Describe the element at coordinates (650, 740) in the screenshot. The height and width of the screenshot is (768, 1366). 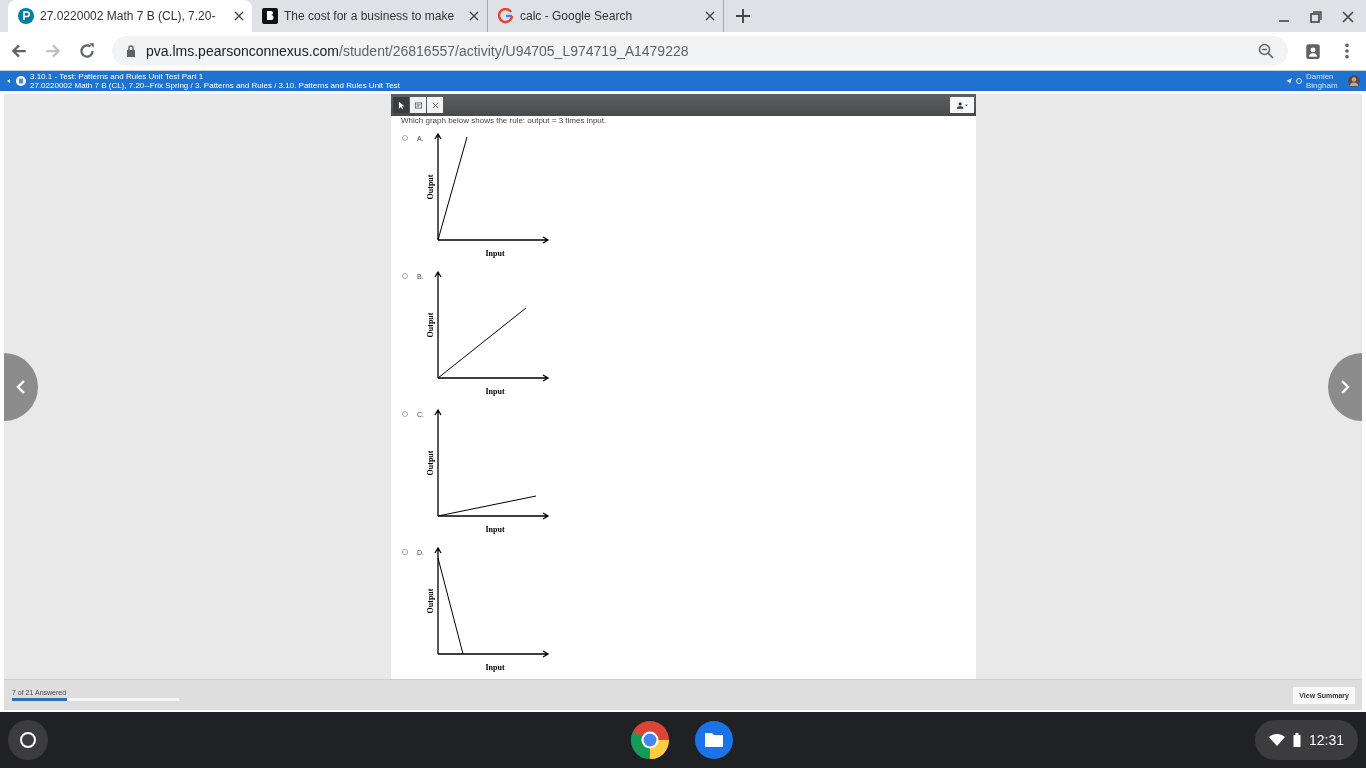
I see `chrome-icon` at that location.